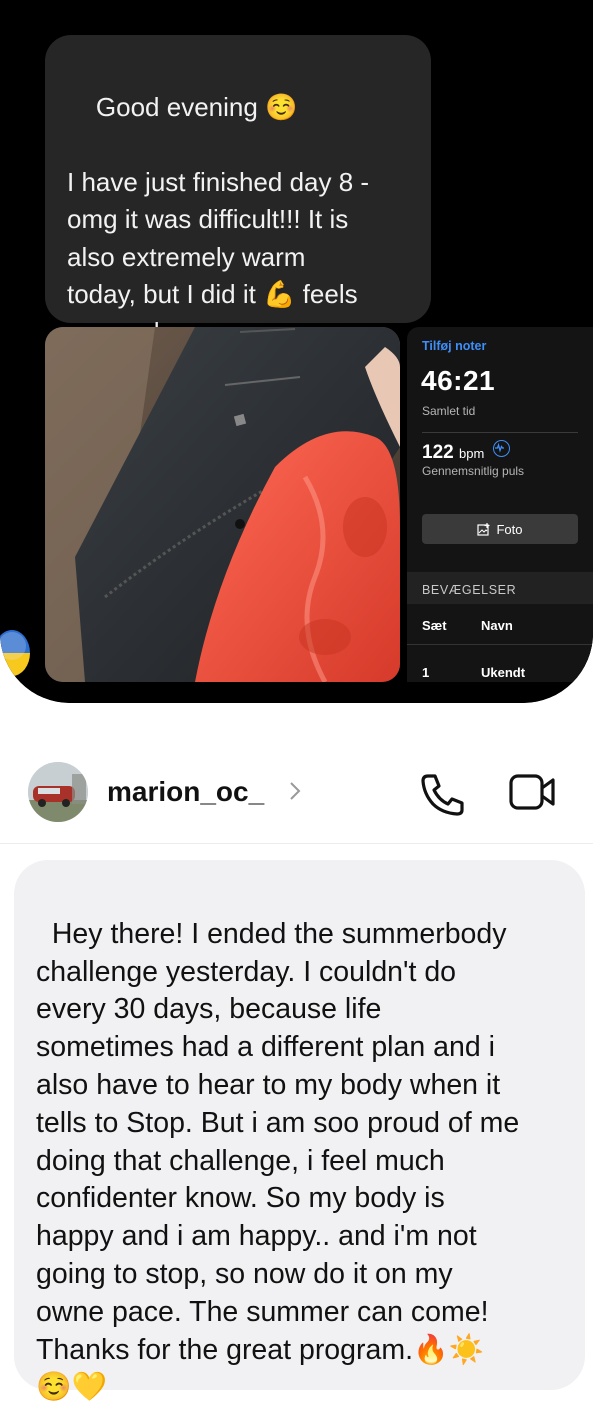  Describe the element at coordinates (500, 432) in the screenshot. I see `divider` at that location.